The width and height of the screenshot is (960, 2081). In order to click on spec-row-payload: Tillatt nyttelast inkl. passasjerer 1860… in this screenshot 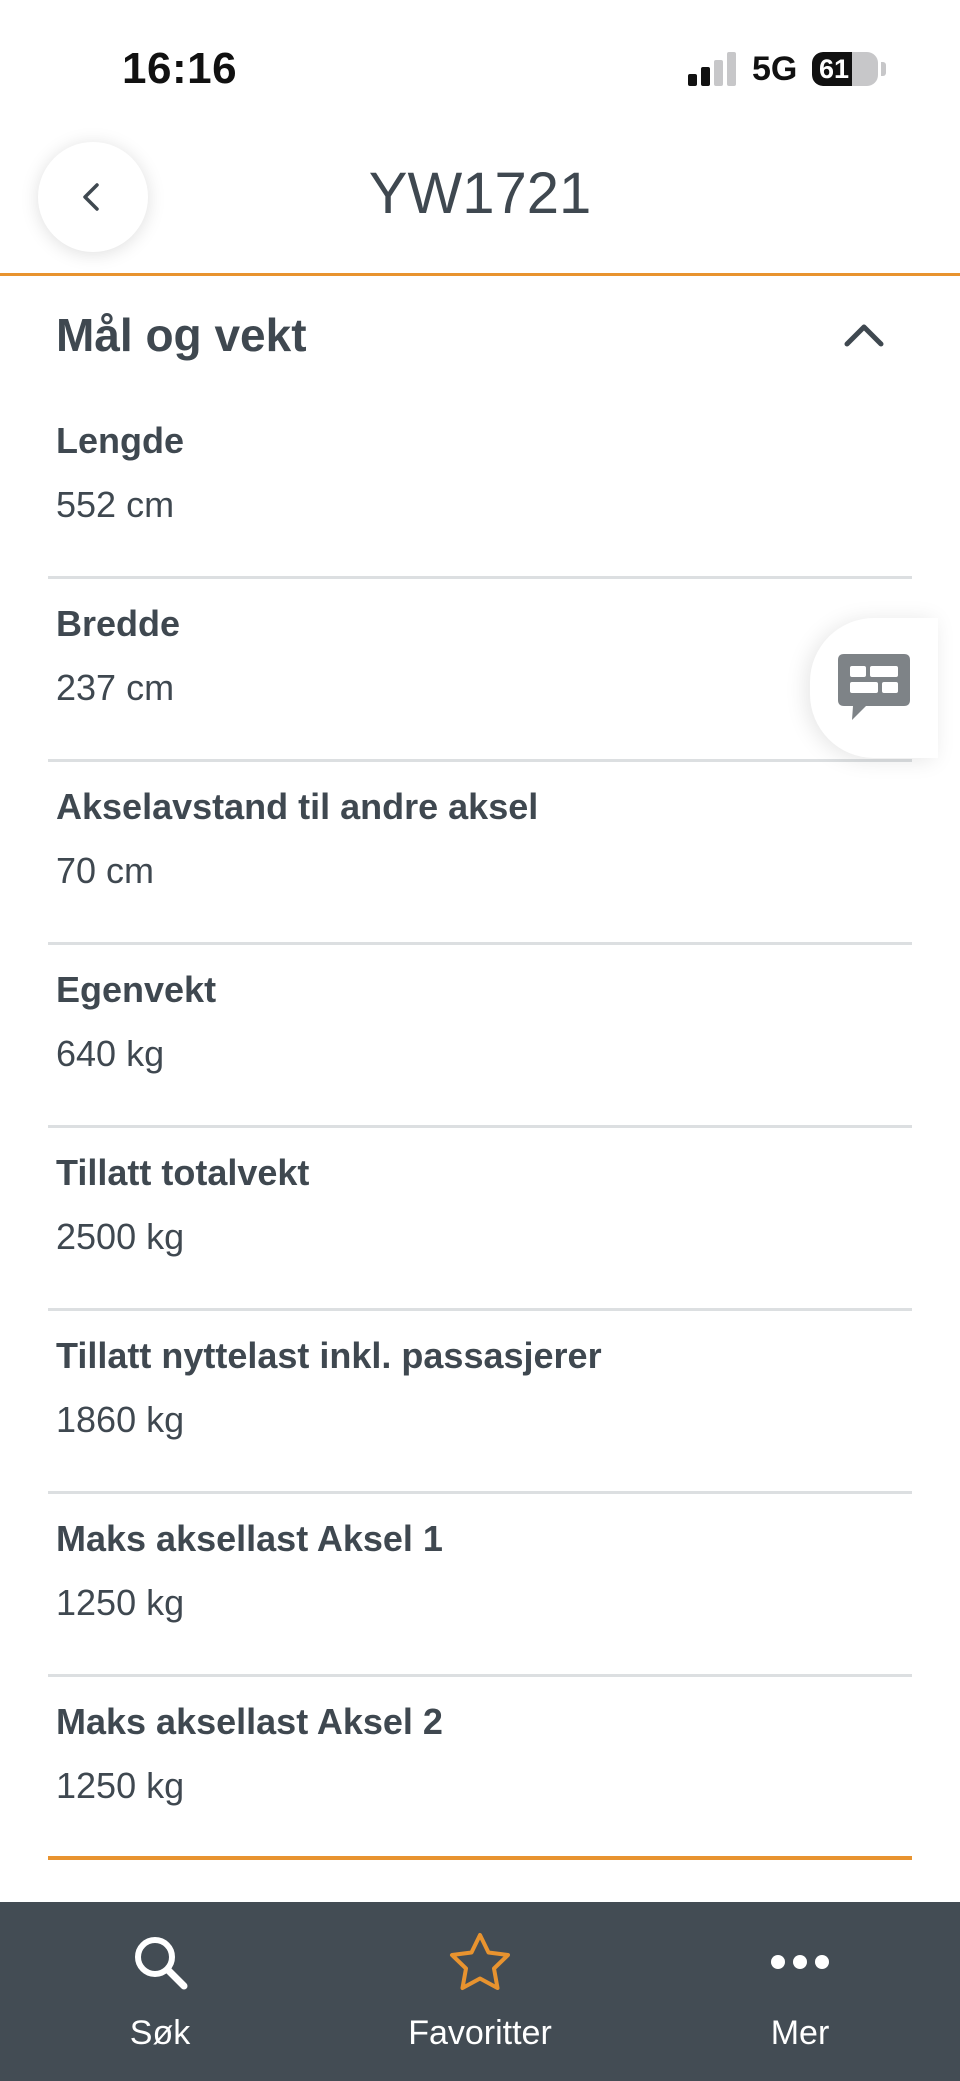, I will do `click(480, 1402)`.